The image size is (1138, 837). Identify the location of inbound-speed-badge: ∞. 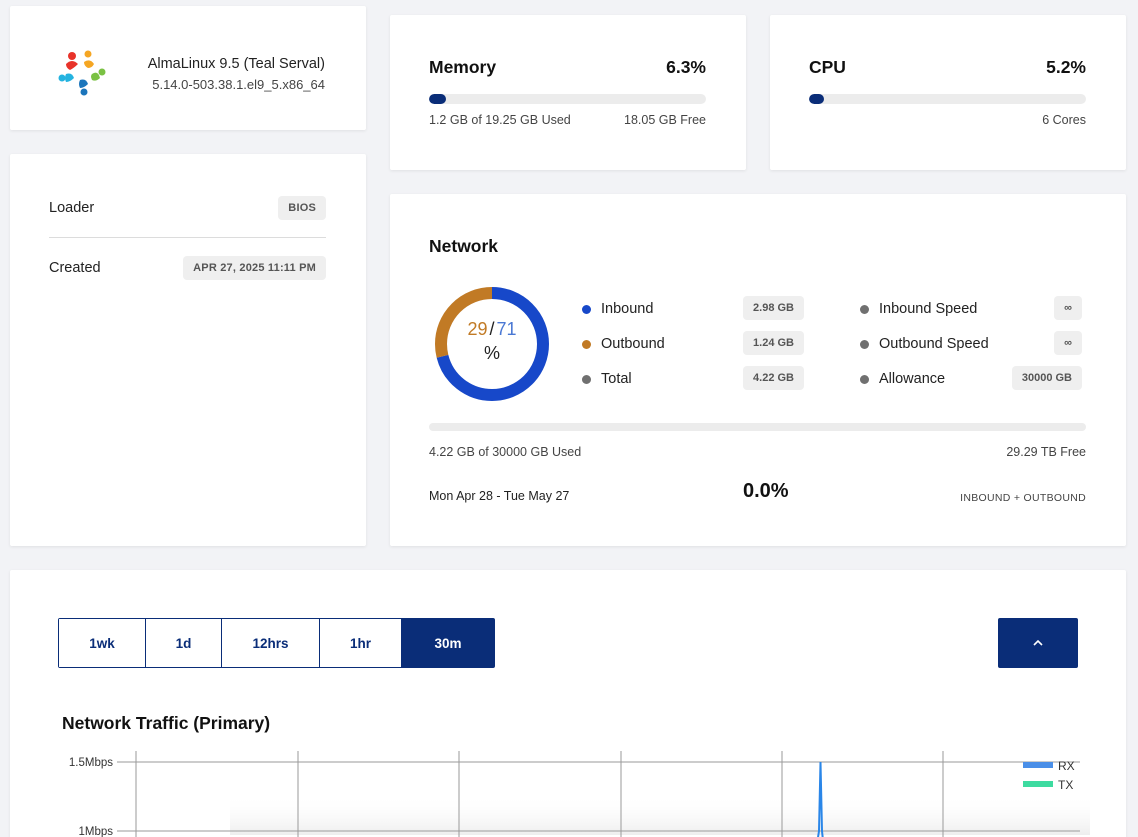
(1068, 308).